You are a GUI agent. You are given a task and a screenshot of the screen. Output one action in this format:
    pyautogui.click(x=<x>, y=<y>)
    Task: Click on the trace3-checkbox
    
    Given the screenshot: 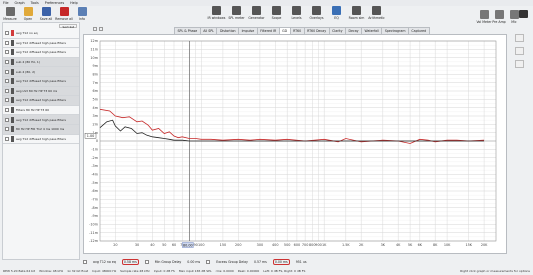 What is the action you would take?
    pyautogui.click(x=208, y=262)
    